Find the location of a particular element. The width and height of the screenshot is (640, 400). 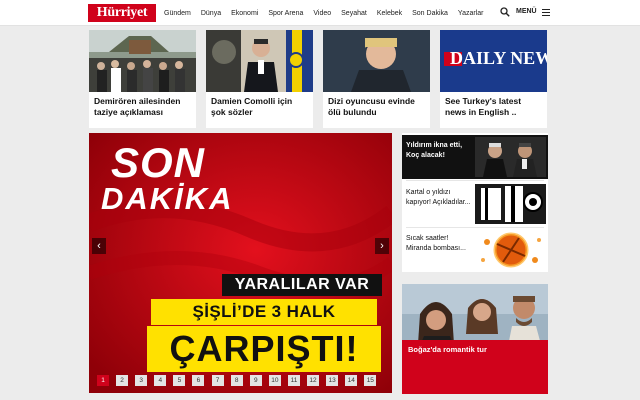

page-button: 15 is located at coordinates (370, 380).